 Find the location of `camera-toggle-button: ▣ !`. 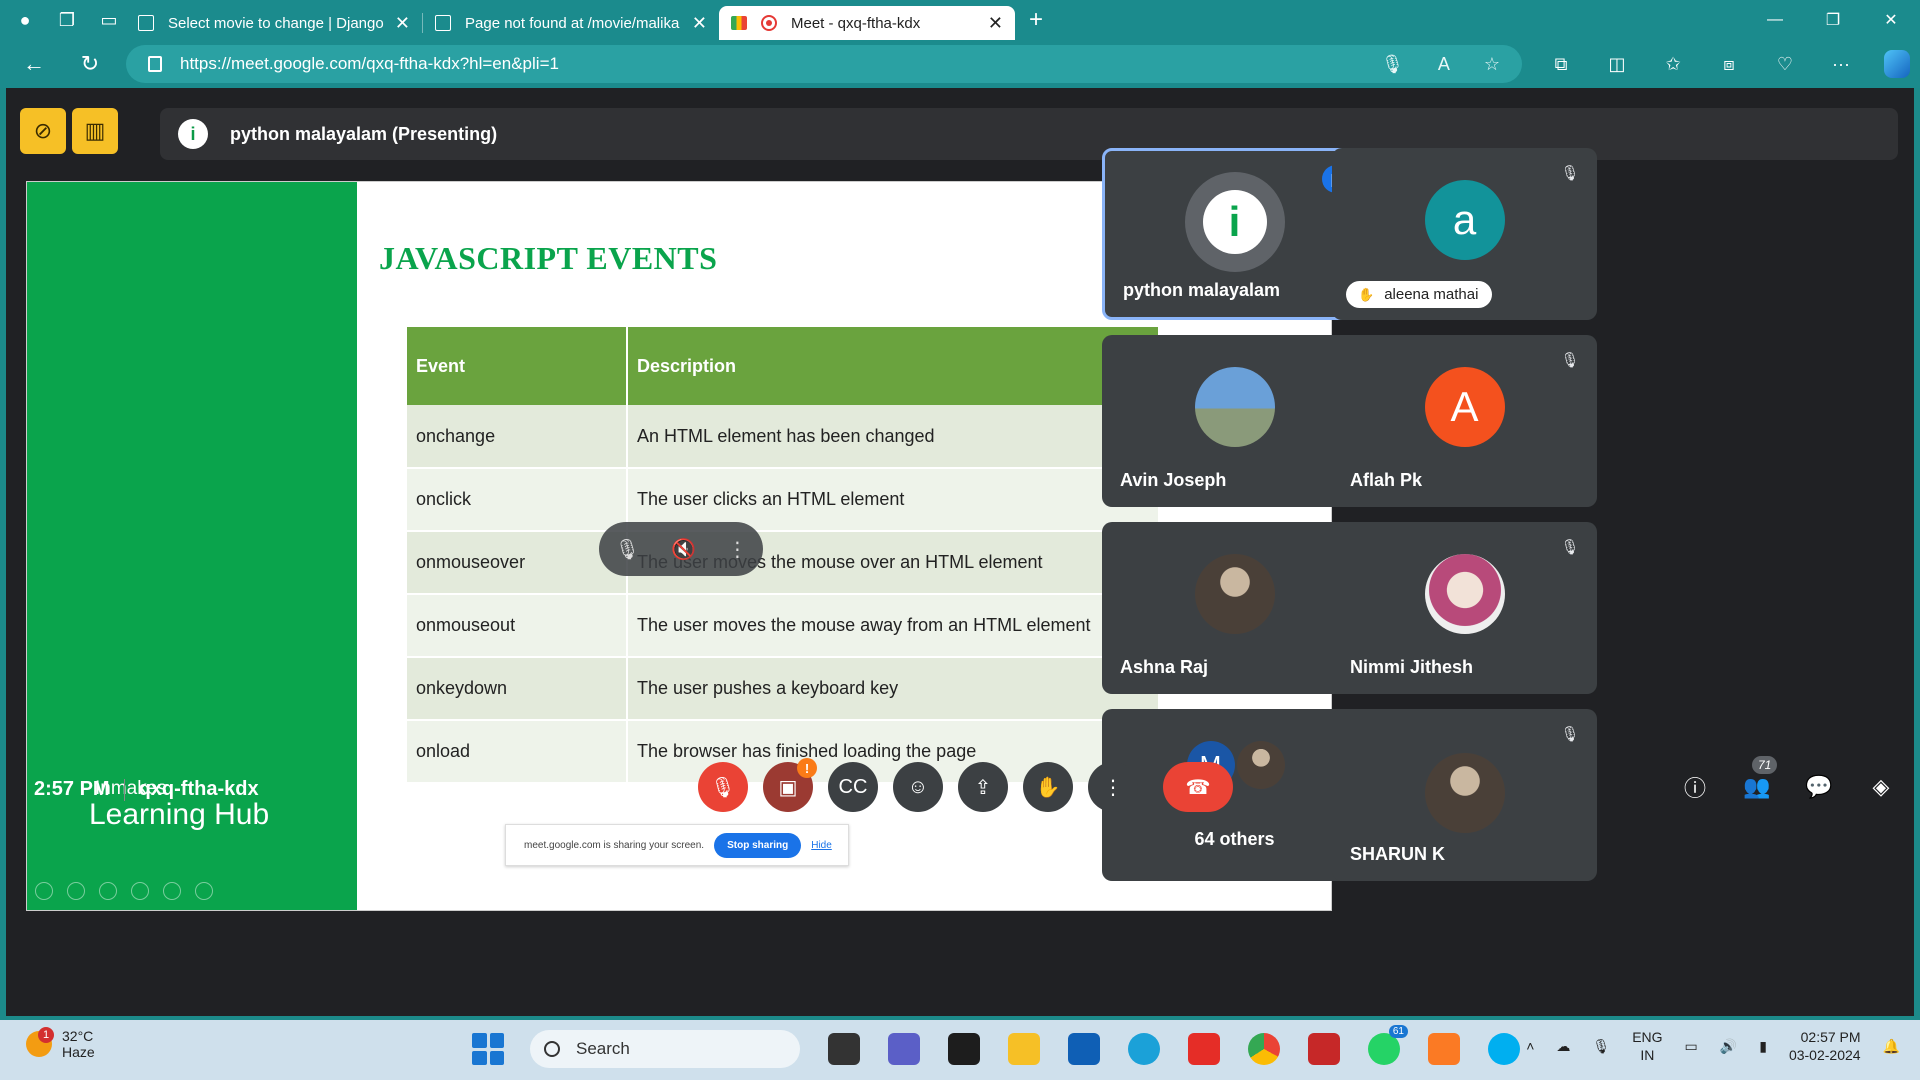

camera-toggle-button: ▣ ! is located at coordinates (790, 785).